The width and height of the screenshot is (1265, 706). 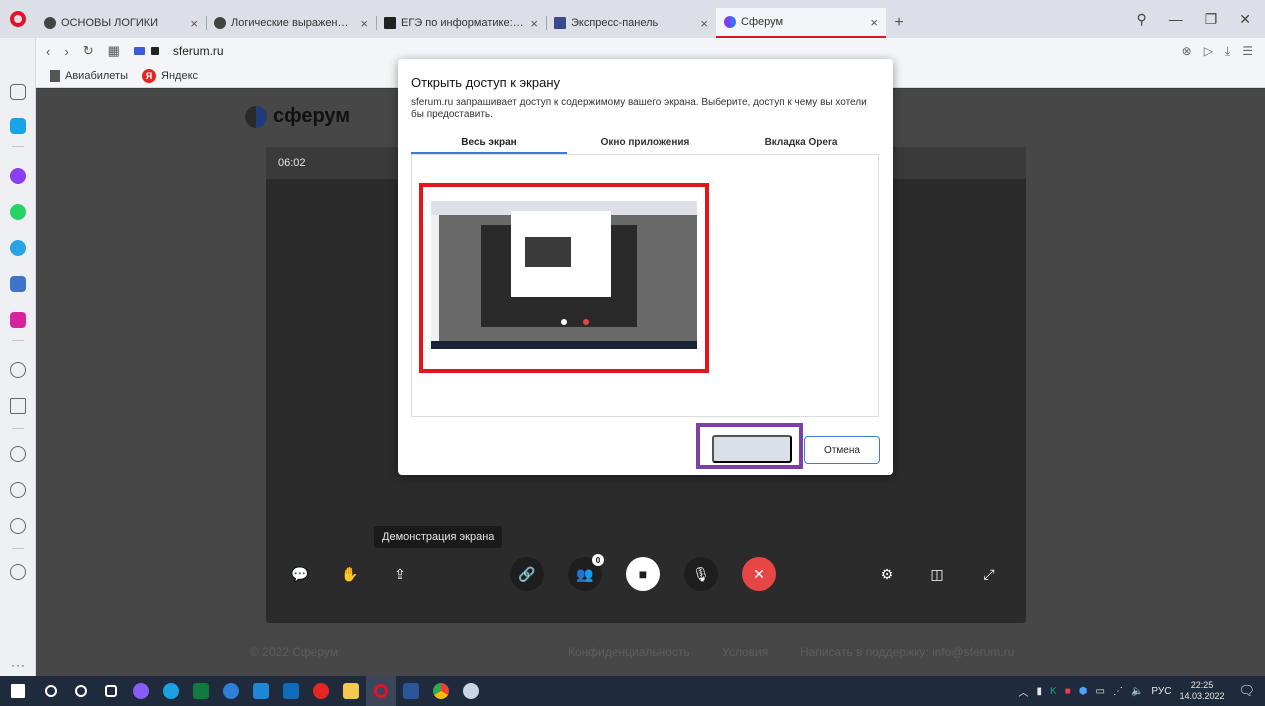 What do you see at coordinates (291, 23) in the screenshot?
I see `tab-logicheskie-vyrazheniya: Логические выражения, п ×` at bounding box center [291, 23].